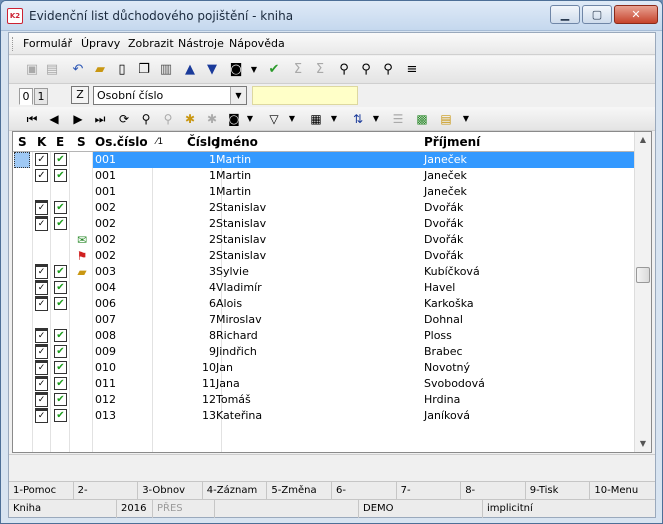  Describe the element at coordinates (47, 43) in the screenshot. I see `menu-formular: Formulář` at that location.